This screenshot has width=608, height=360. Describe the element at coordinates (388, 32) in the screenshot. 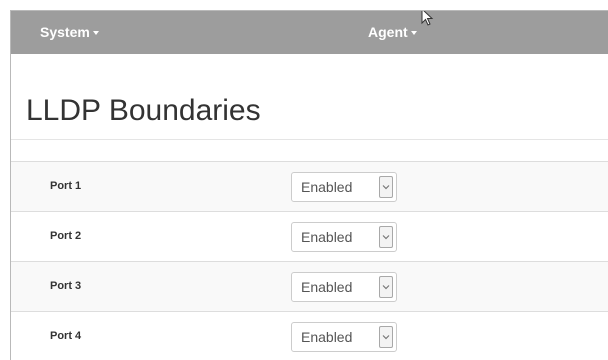

I see `nav-agent-label: Agent` at that location.